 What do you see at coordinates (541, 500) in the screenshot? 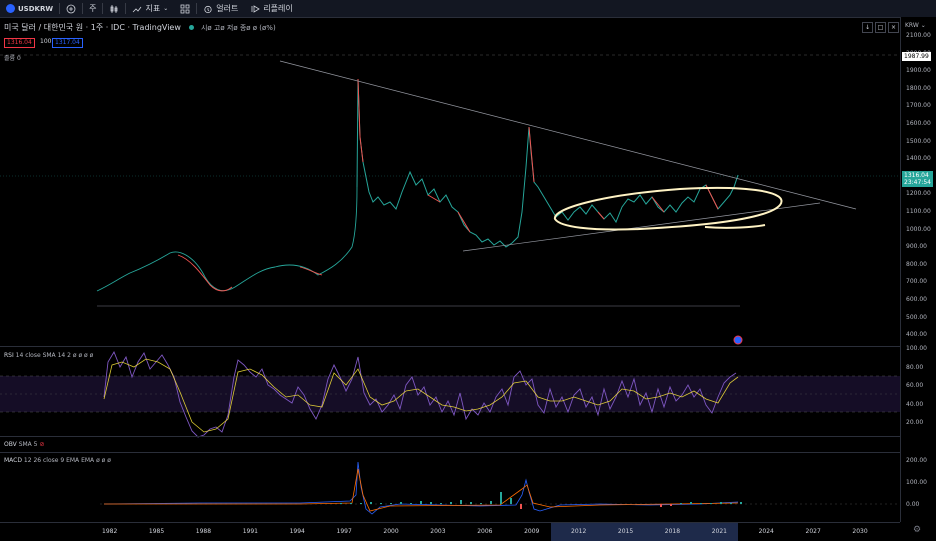
I see `macd-histogram` at bounding box center [541, 500].